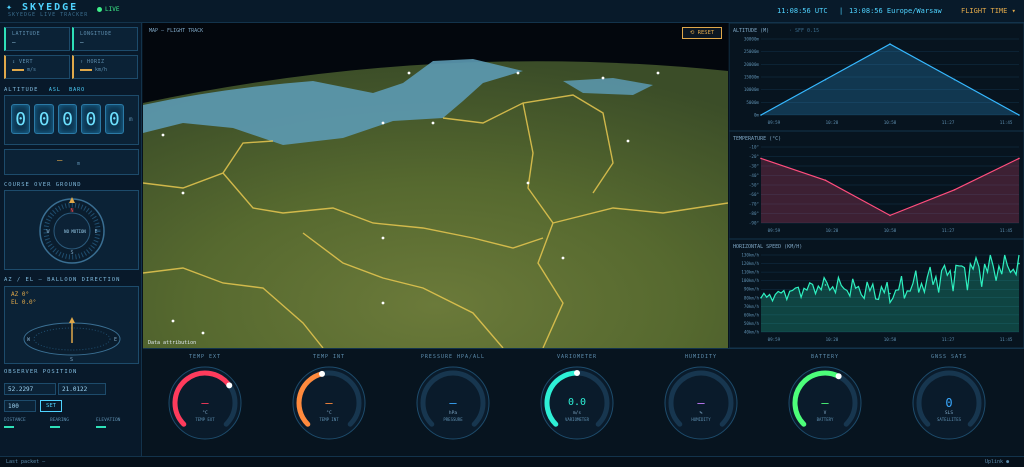 The image size is (1024, 467). What do you see at coordinates (20, 406) in the screenshot?
I see `observer-altitude-input` at bounding box center [20, 406].